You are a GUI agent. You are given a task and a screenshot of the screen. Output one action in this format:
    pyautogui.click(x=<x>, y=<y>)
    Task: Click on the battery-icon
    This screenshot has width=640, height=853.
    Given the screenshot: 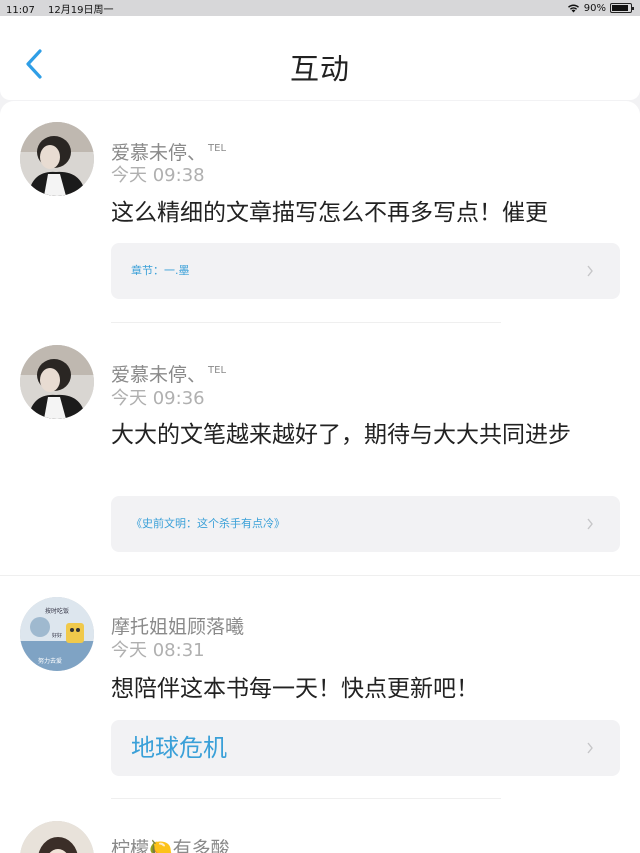 What is the action you would take?
    pyautogui.click(x=622, y=8)
    